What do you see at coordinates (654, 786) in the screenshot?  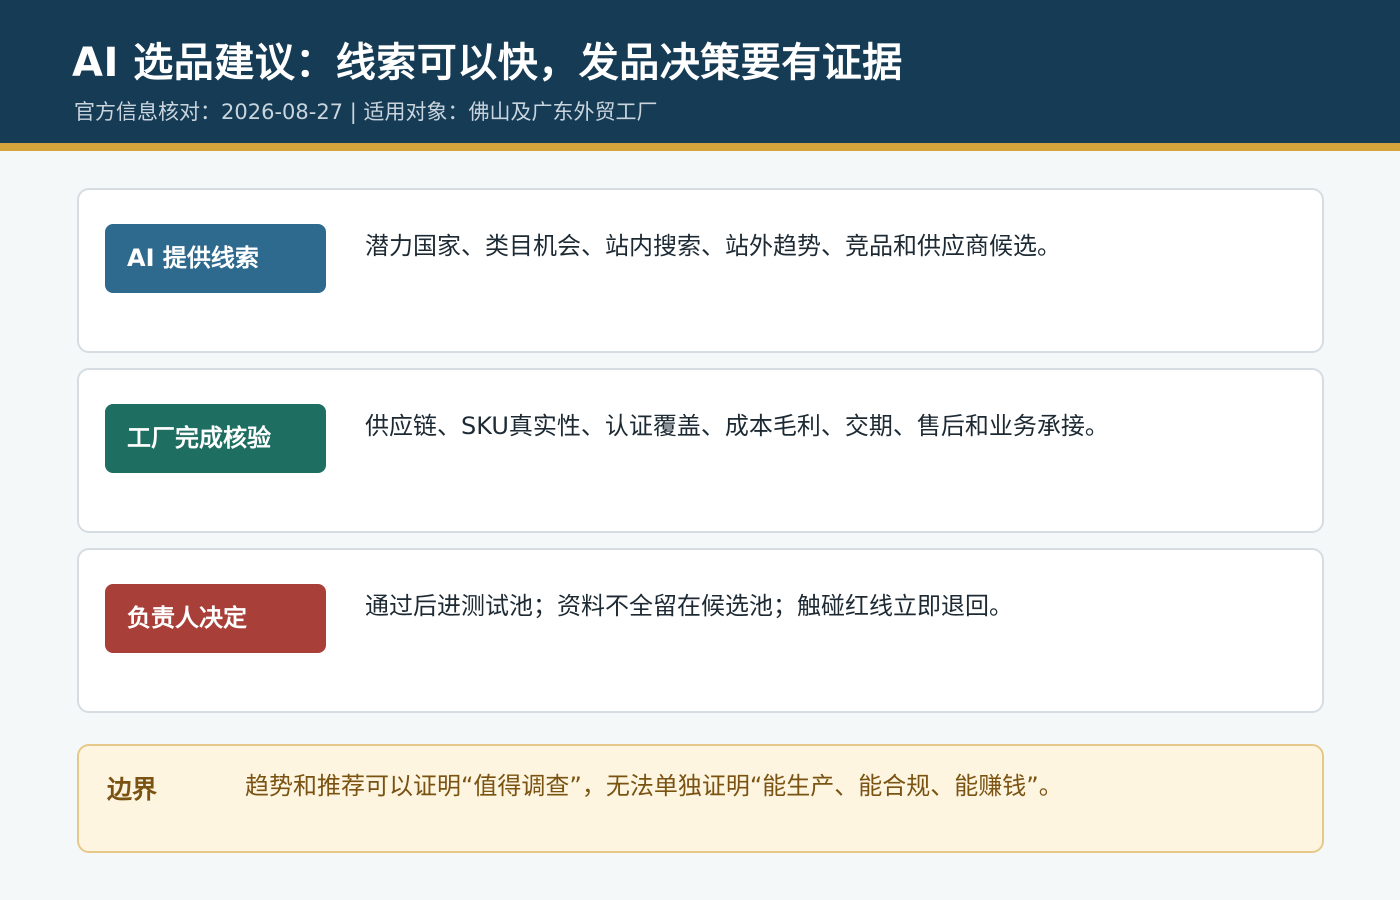 I see `boundary-text: 趋势和推荐可以证明“值得调查”，无法单独证明“能生产、能合规、能赚钱”。` at bounding box center [654, 786].